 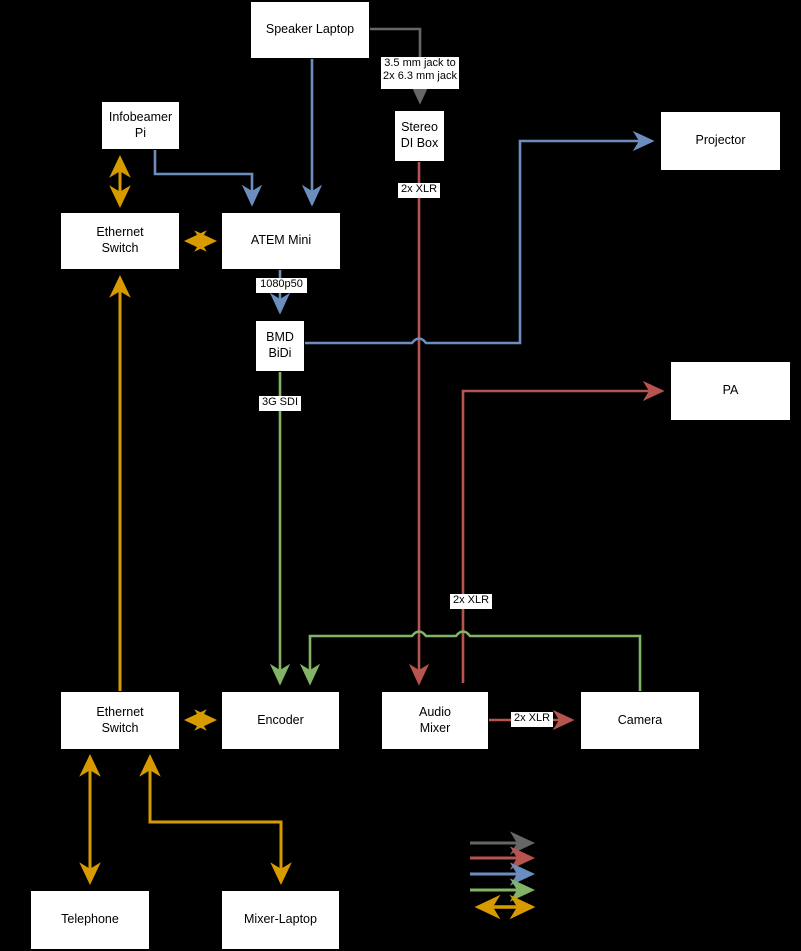 What do you see at coordinates (280, 403) in the screenshot?
I see `edge-label-3g-sdi: 3G SDI` at bounding box center [280, 403].